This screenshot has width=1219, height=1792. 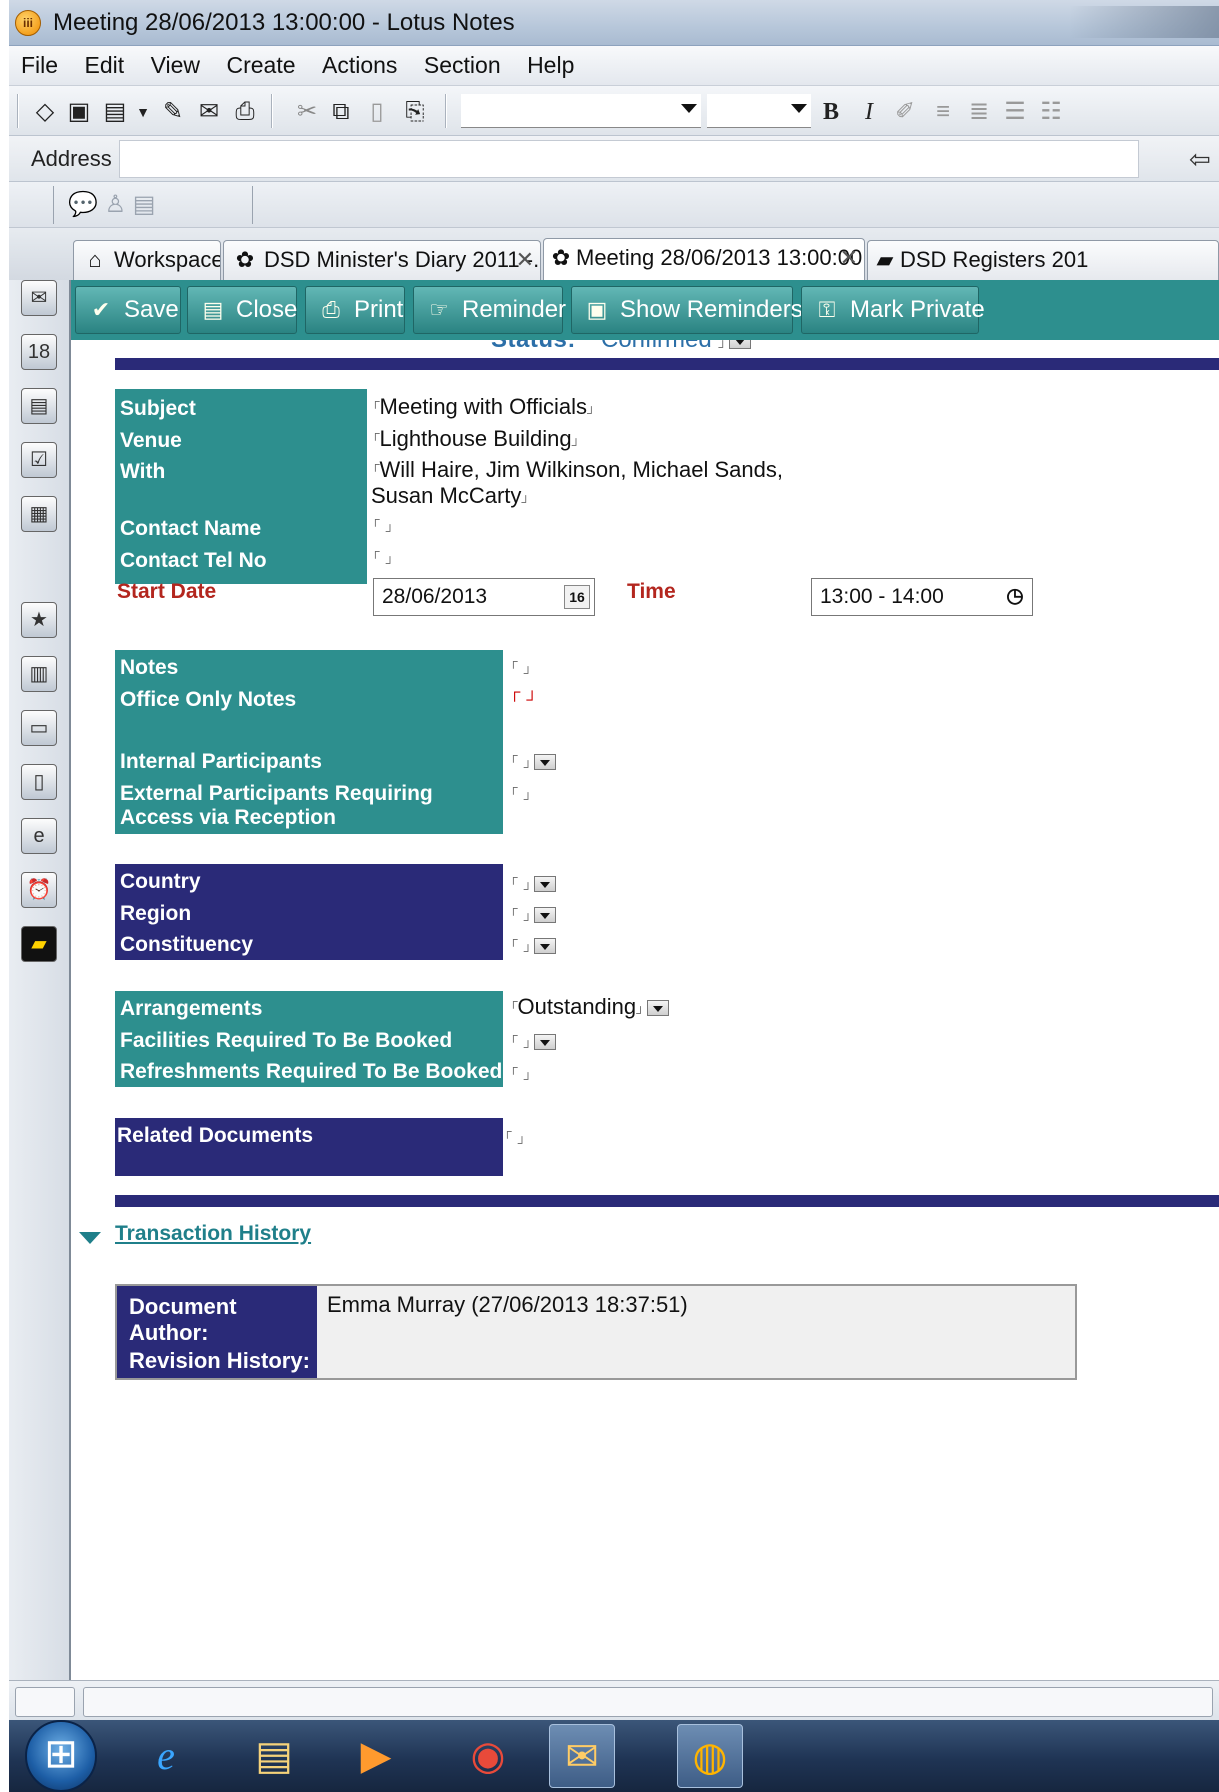 What do you see at coordinates (520, 667) in the screenshot?
I see `notes-field: ┌ ┘` at bounding box center [520, 667].